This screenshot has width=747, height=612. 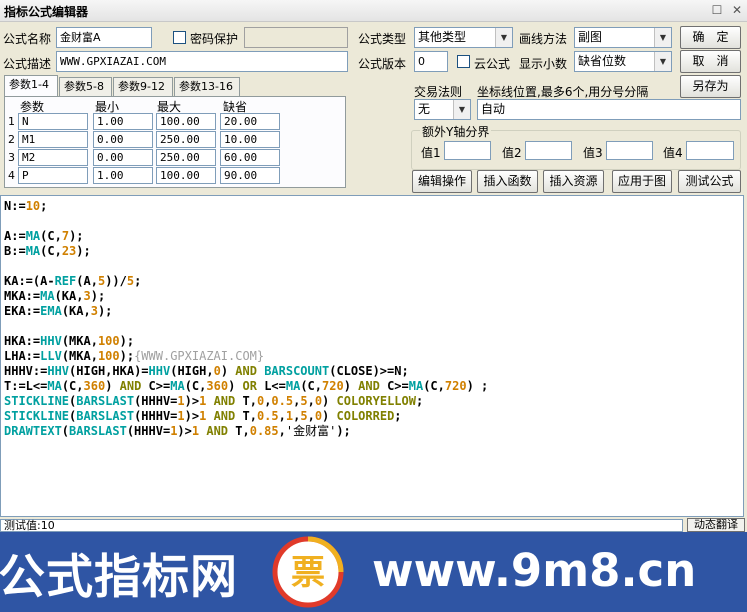 I want to click on formula-type-select: 其他类型 ▼, so click(x=463, y=37).